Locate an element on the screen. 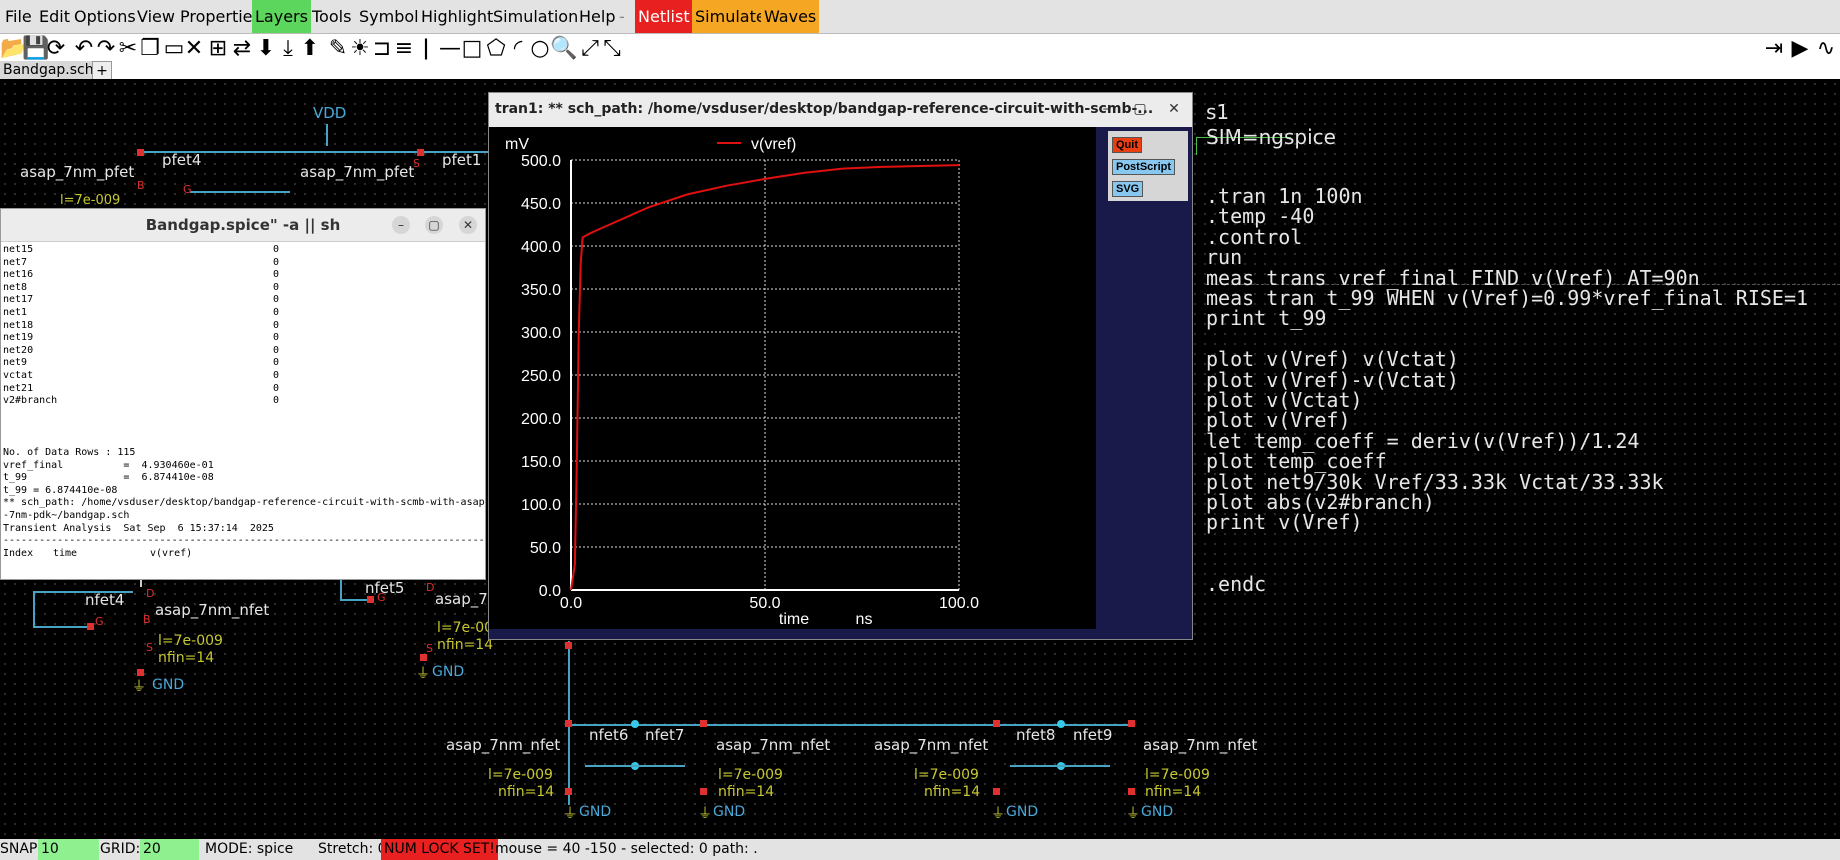 This screenshot has width=1840, height=860. netlist-bracket is located at coordinates (1196, 146).